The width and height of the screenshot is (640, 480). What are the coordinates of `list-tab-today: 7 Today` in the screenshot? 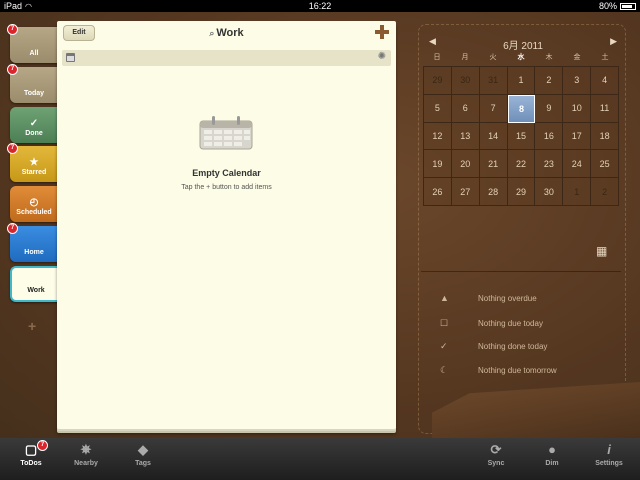 It's located at (32, 83).